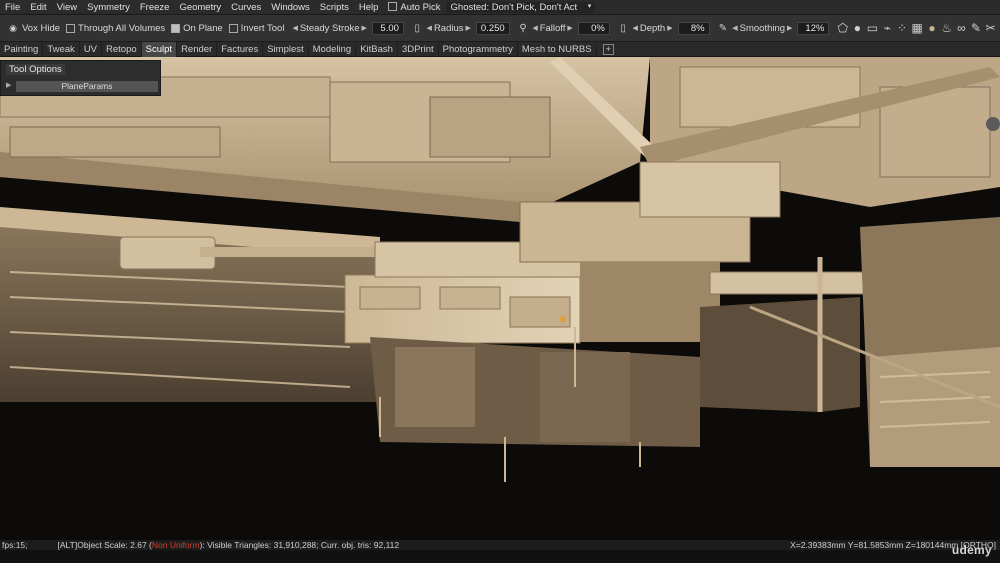  I want to click on falloff-value: 0%, so click(593, 28).